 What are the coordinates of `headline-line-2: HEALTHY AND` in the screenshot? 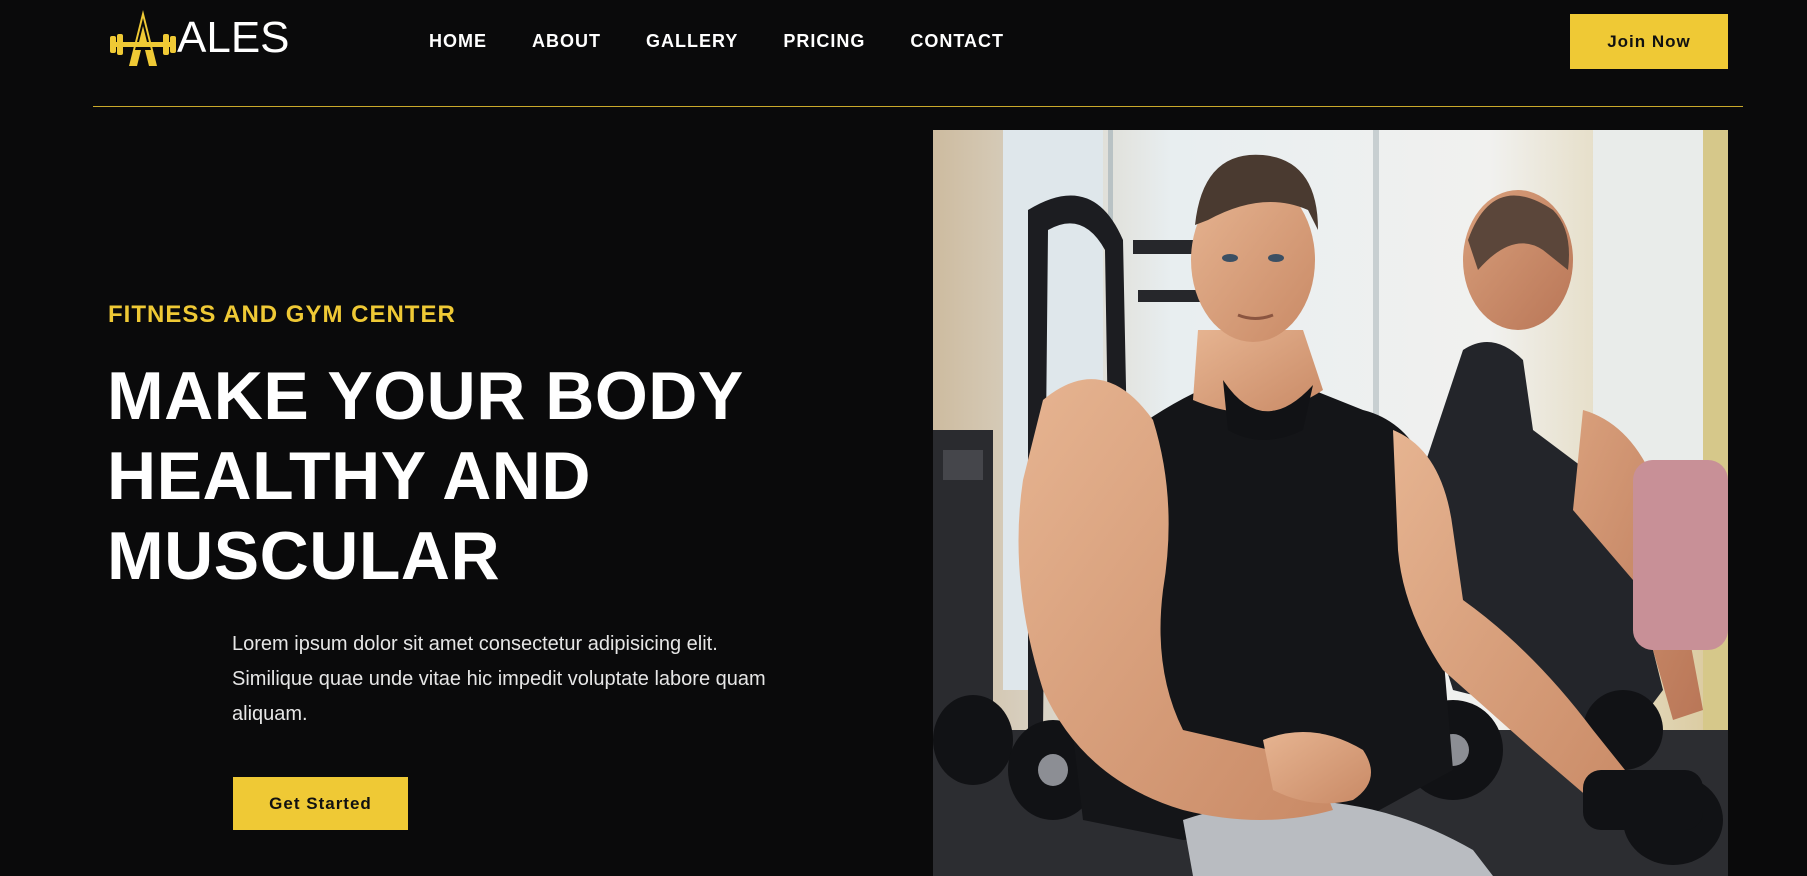 It's located at (349, 476).